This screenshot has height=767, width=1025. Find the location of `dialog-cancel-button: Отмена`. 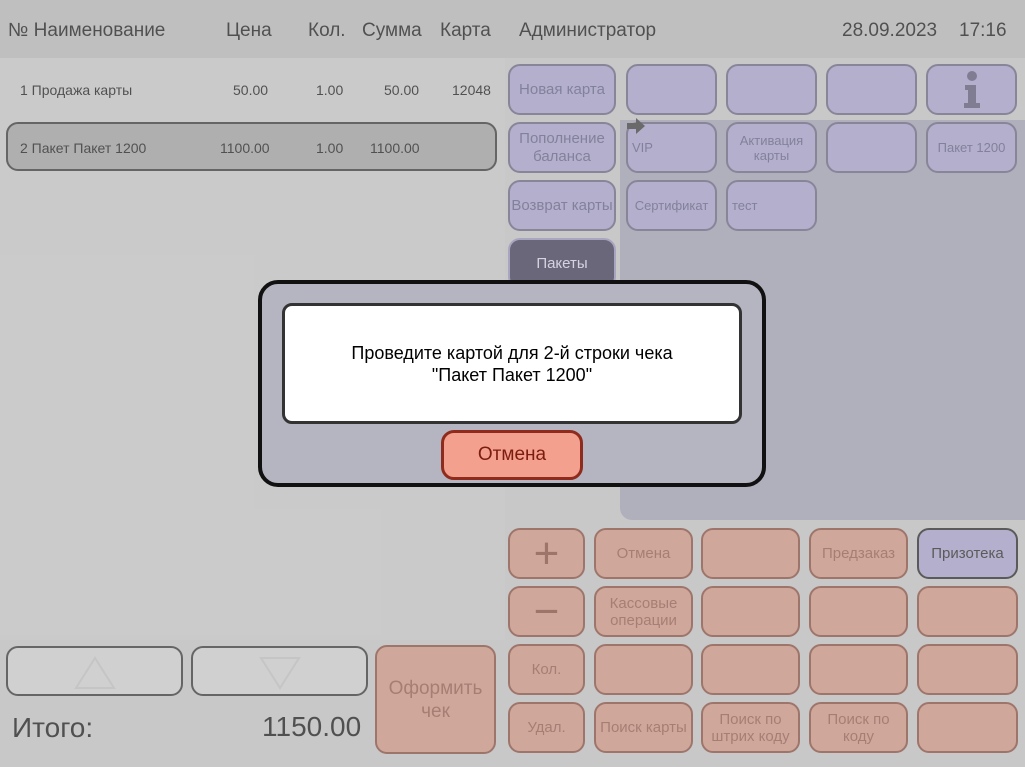

dialog-cancel-button: Отмена is located at coordinates (512, 455).